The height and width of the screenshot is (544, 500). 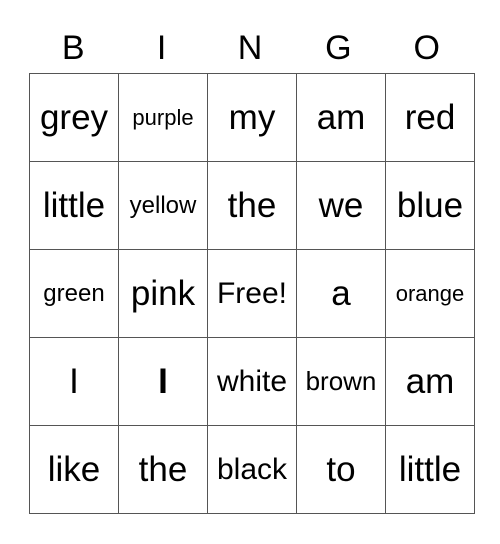 I want to click on grid-row: green pink Free! a orange, so click(x=252, y=293).